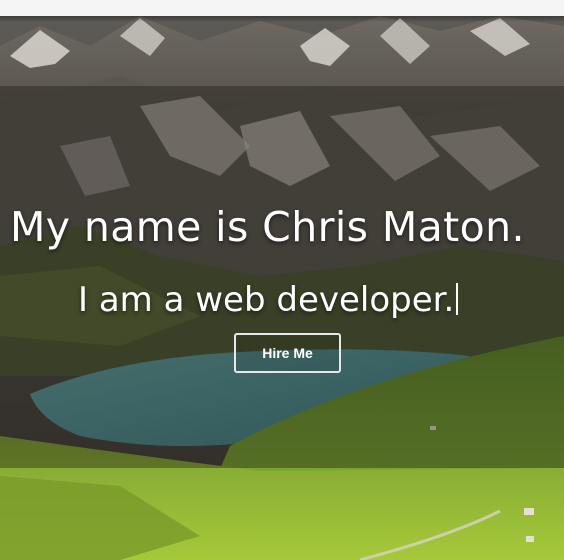 The image size is (564, 560). I want to click on hero-heading: My name is Chris Maton., so click(267, 227).